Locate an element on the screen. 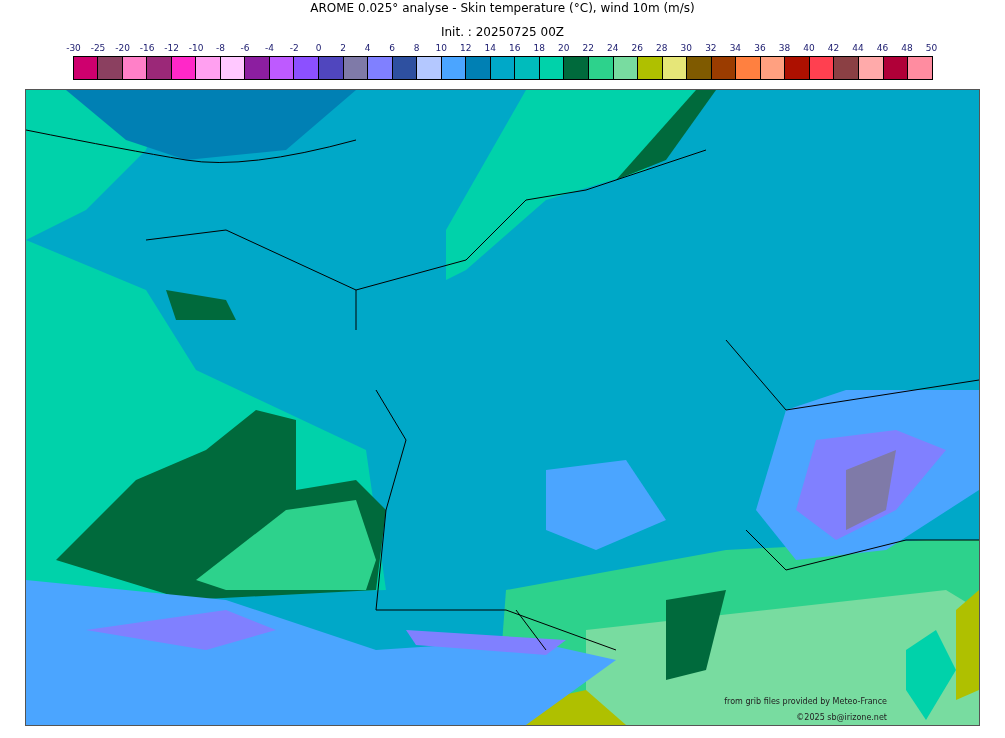 Image resolution: width=1005 pixels, height=738 pixels. scale-label: -8 is located at coordinates (221, 48).